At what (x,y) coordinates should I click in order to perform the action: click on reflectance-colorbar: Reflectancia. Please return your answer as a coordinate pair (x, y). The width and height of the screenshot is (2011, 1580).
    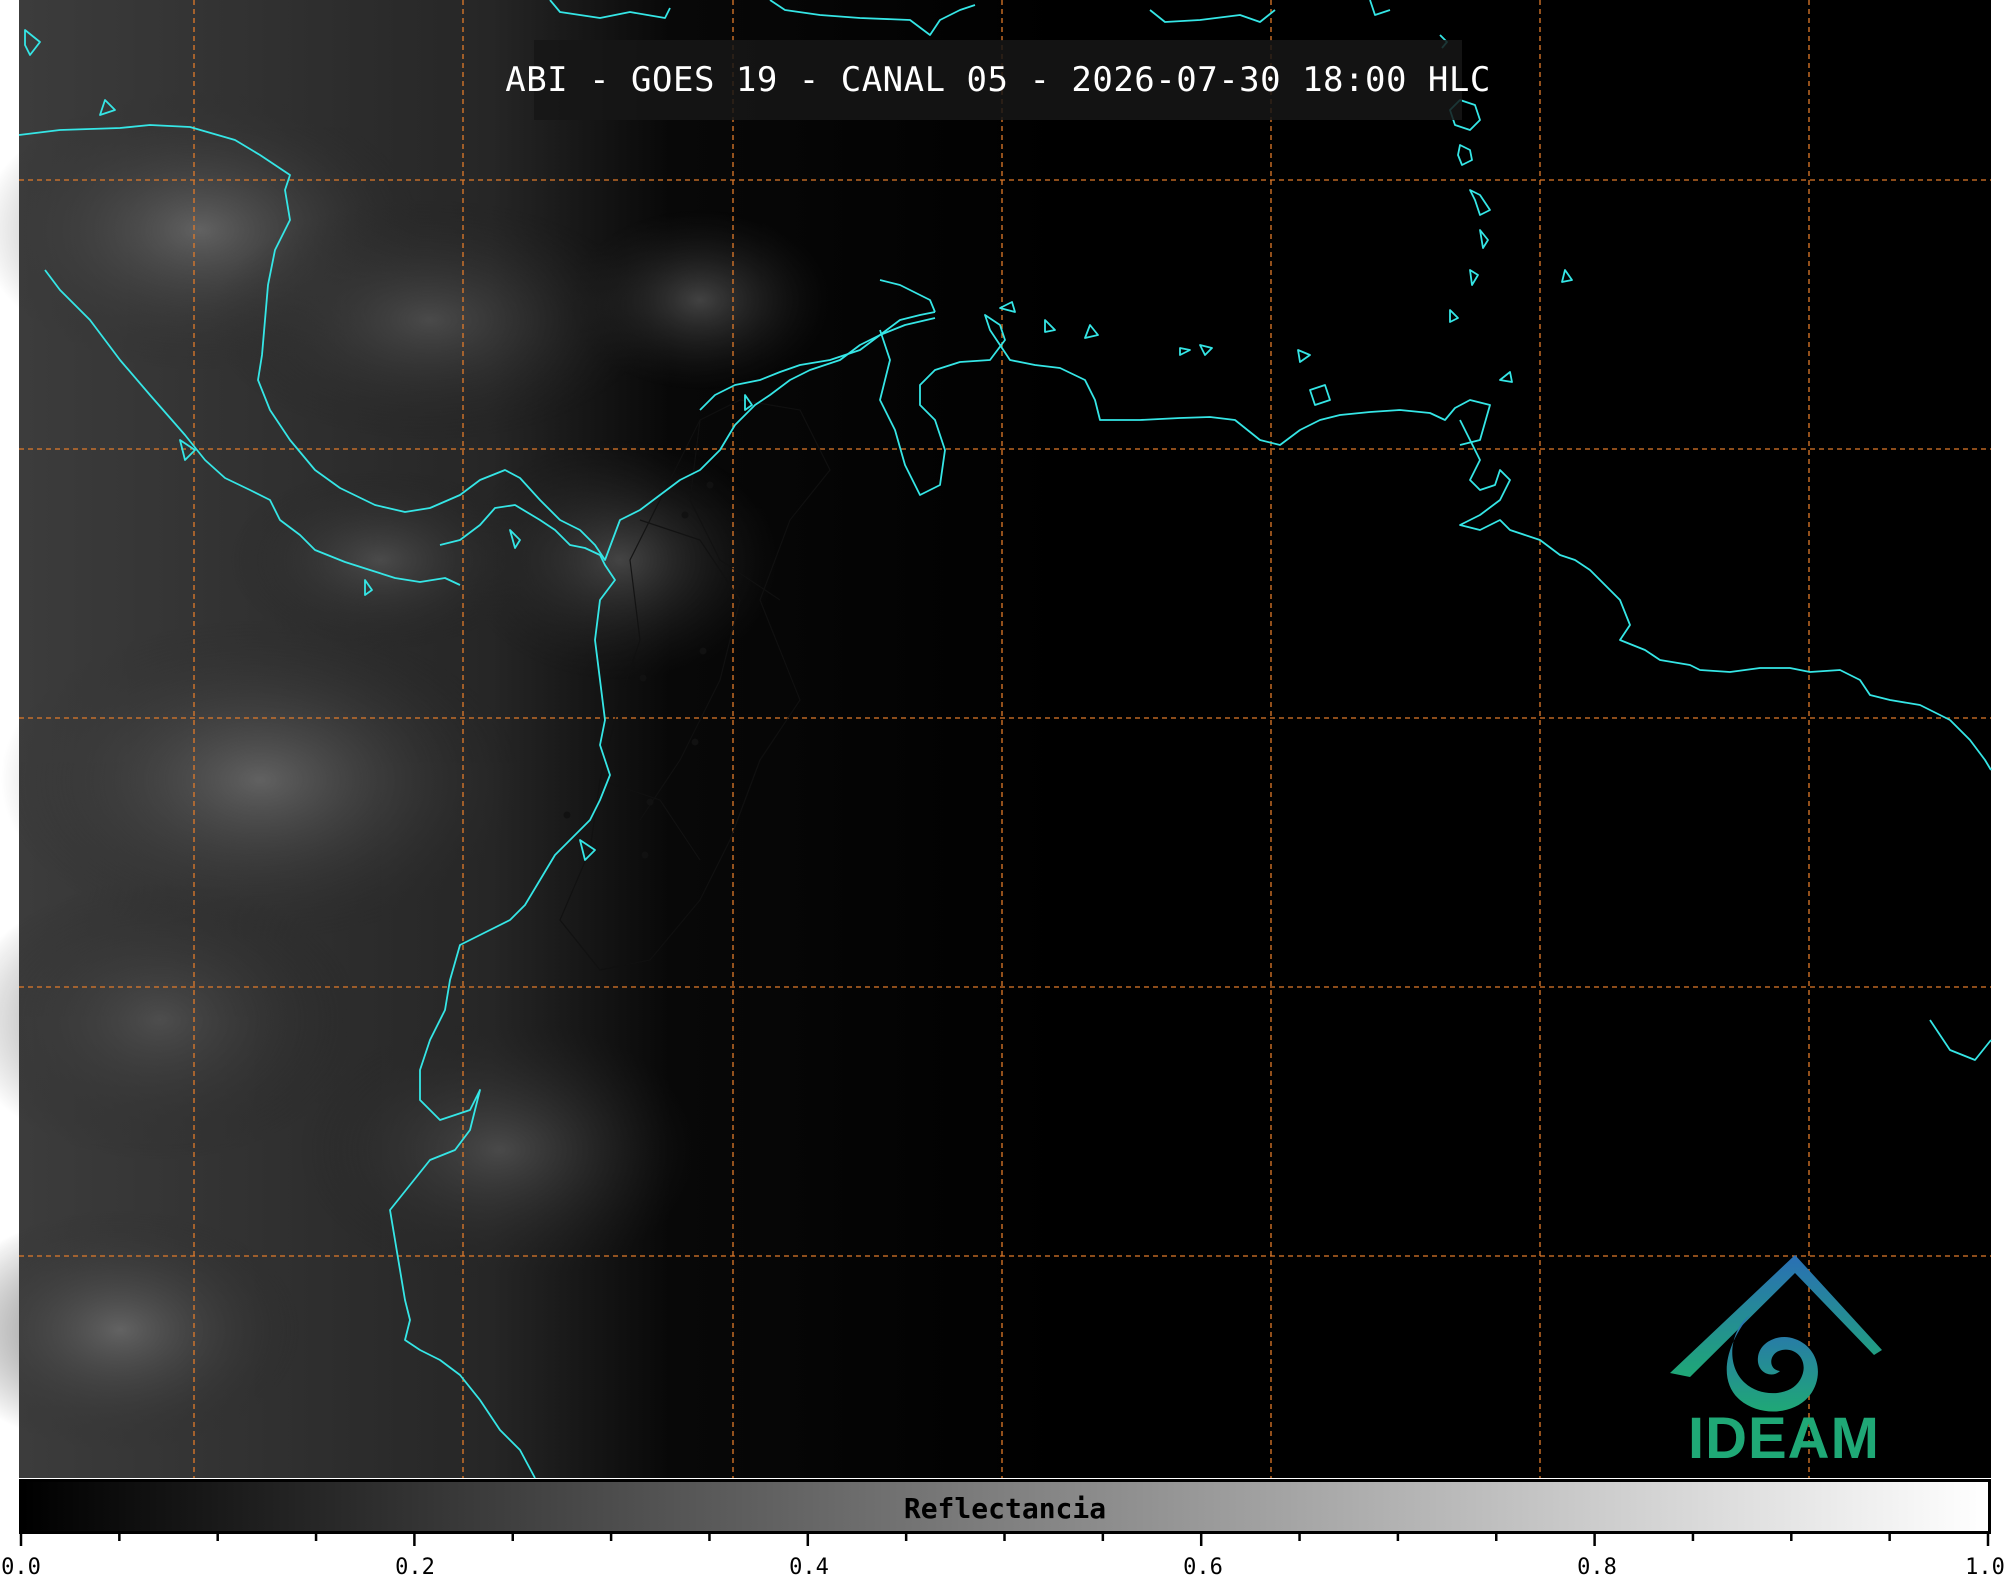
    Looking at the image, I should click on (1005, 1506).